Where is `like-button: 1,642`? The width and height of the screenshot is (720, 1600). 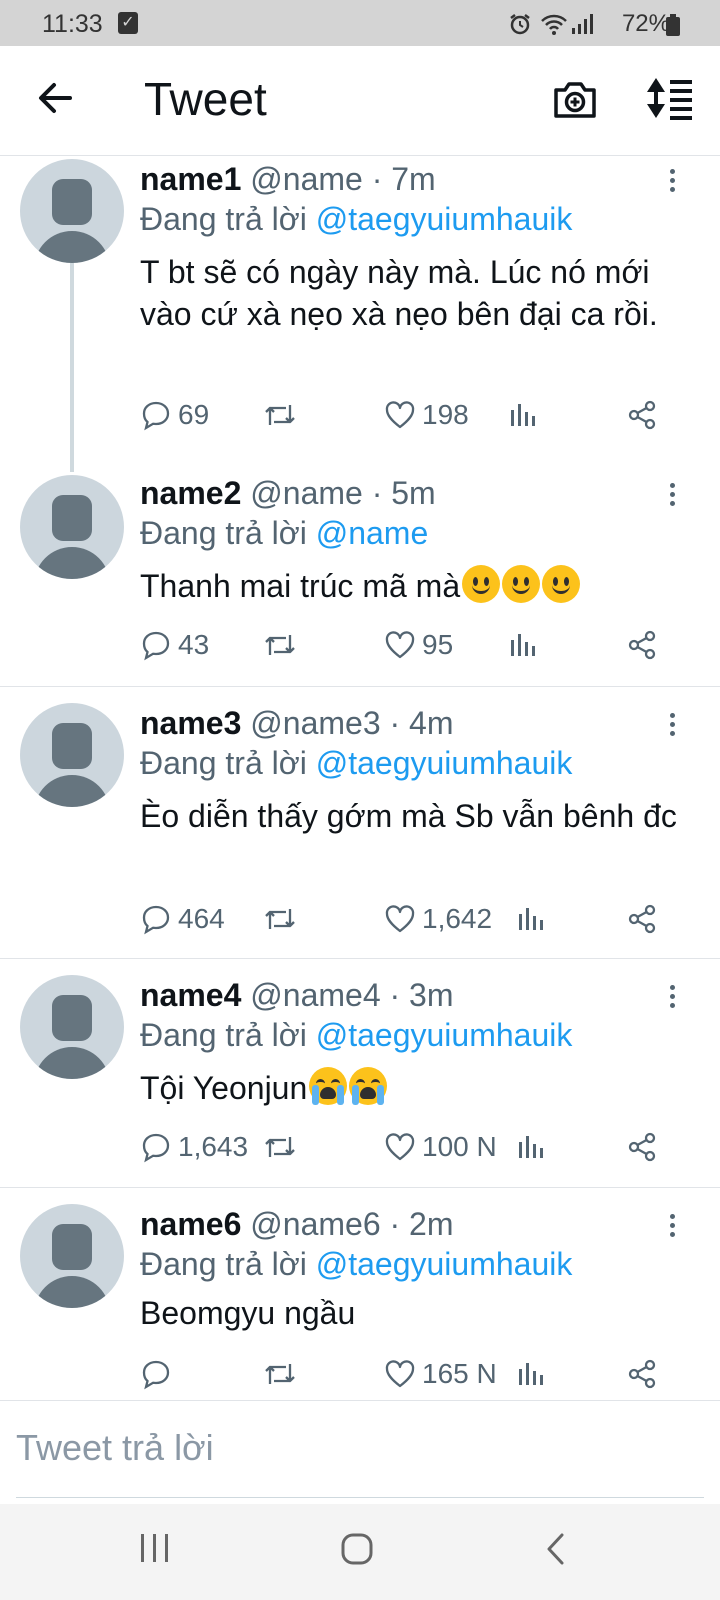
like-button: 1,642 is located at coordinates (438, 919).